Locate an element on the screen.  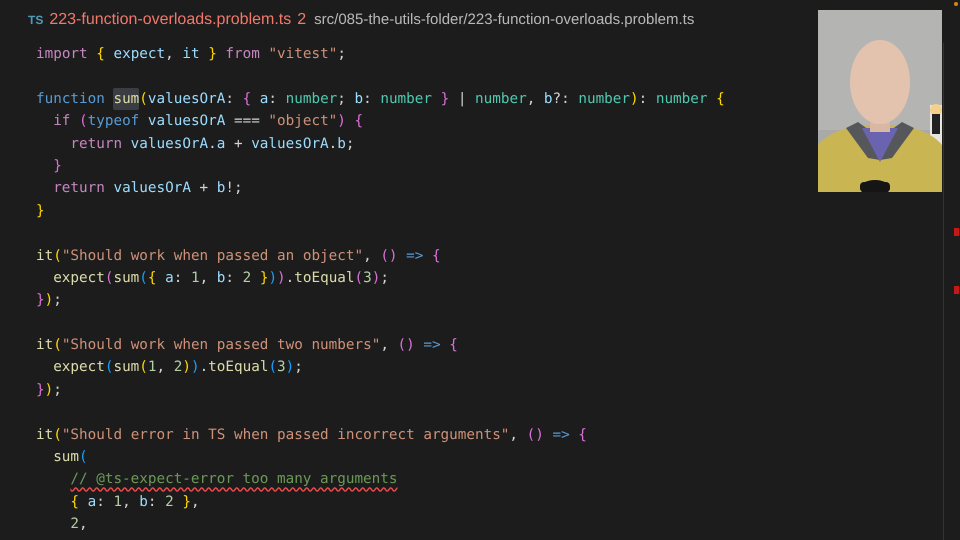
code-line: 2, is located at coordinates (79, 524).